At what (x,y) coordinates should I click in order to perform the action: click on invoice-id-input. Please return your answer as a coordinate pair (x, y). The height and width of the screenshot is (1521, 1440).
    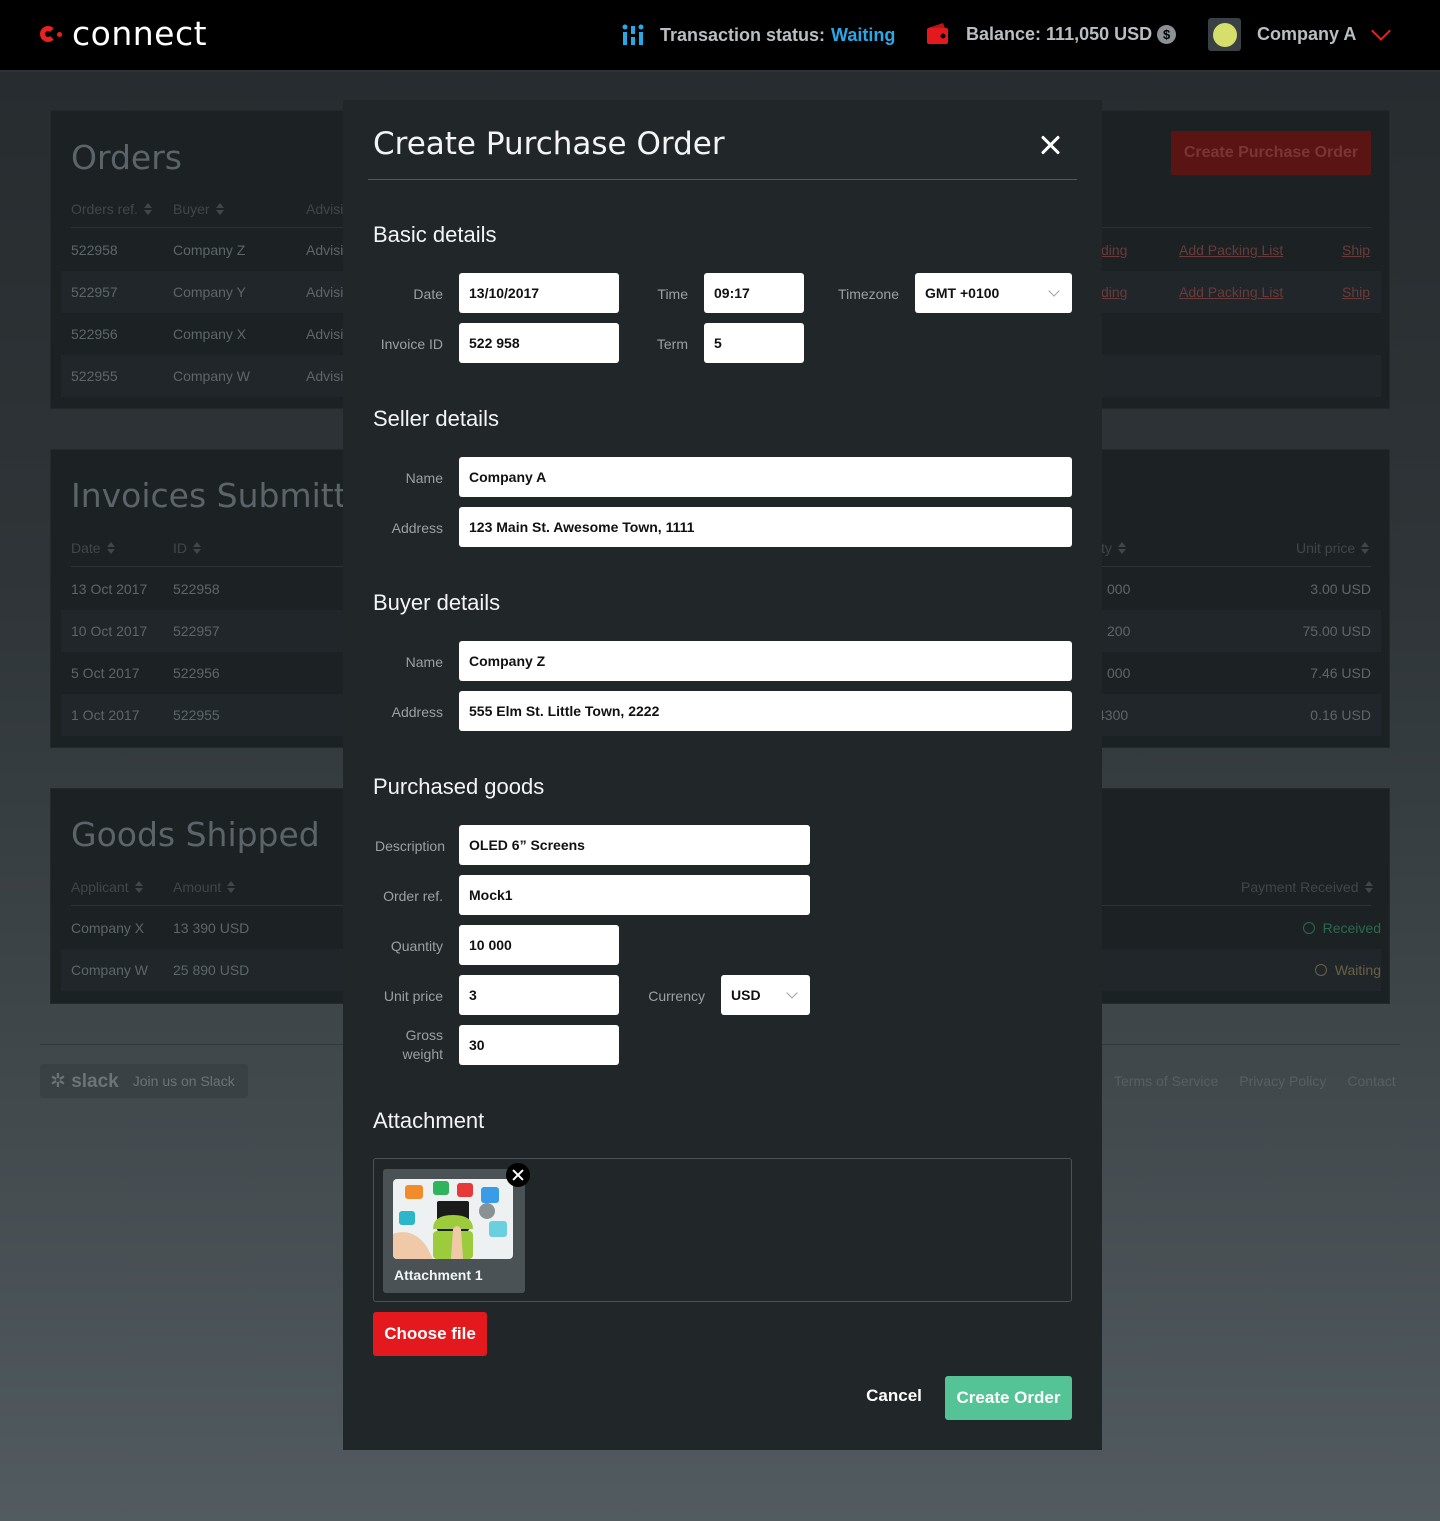
    Looking at the image, I should click on (539, 343).